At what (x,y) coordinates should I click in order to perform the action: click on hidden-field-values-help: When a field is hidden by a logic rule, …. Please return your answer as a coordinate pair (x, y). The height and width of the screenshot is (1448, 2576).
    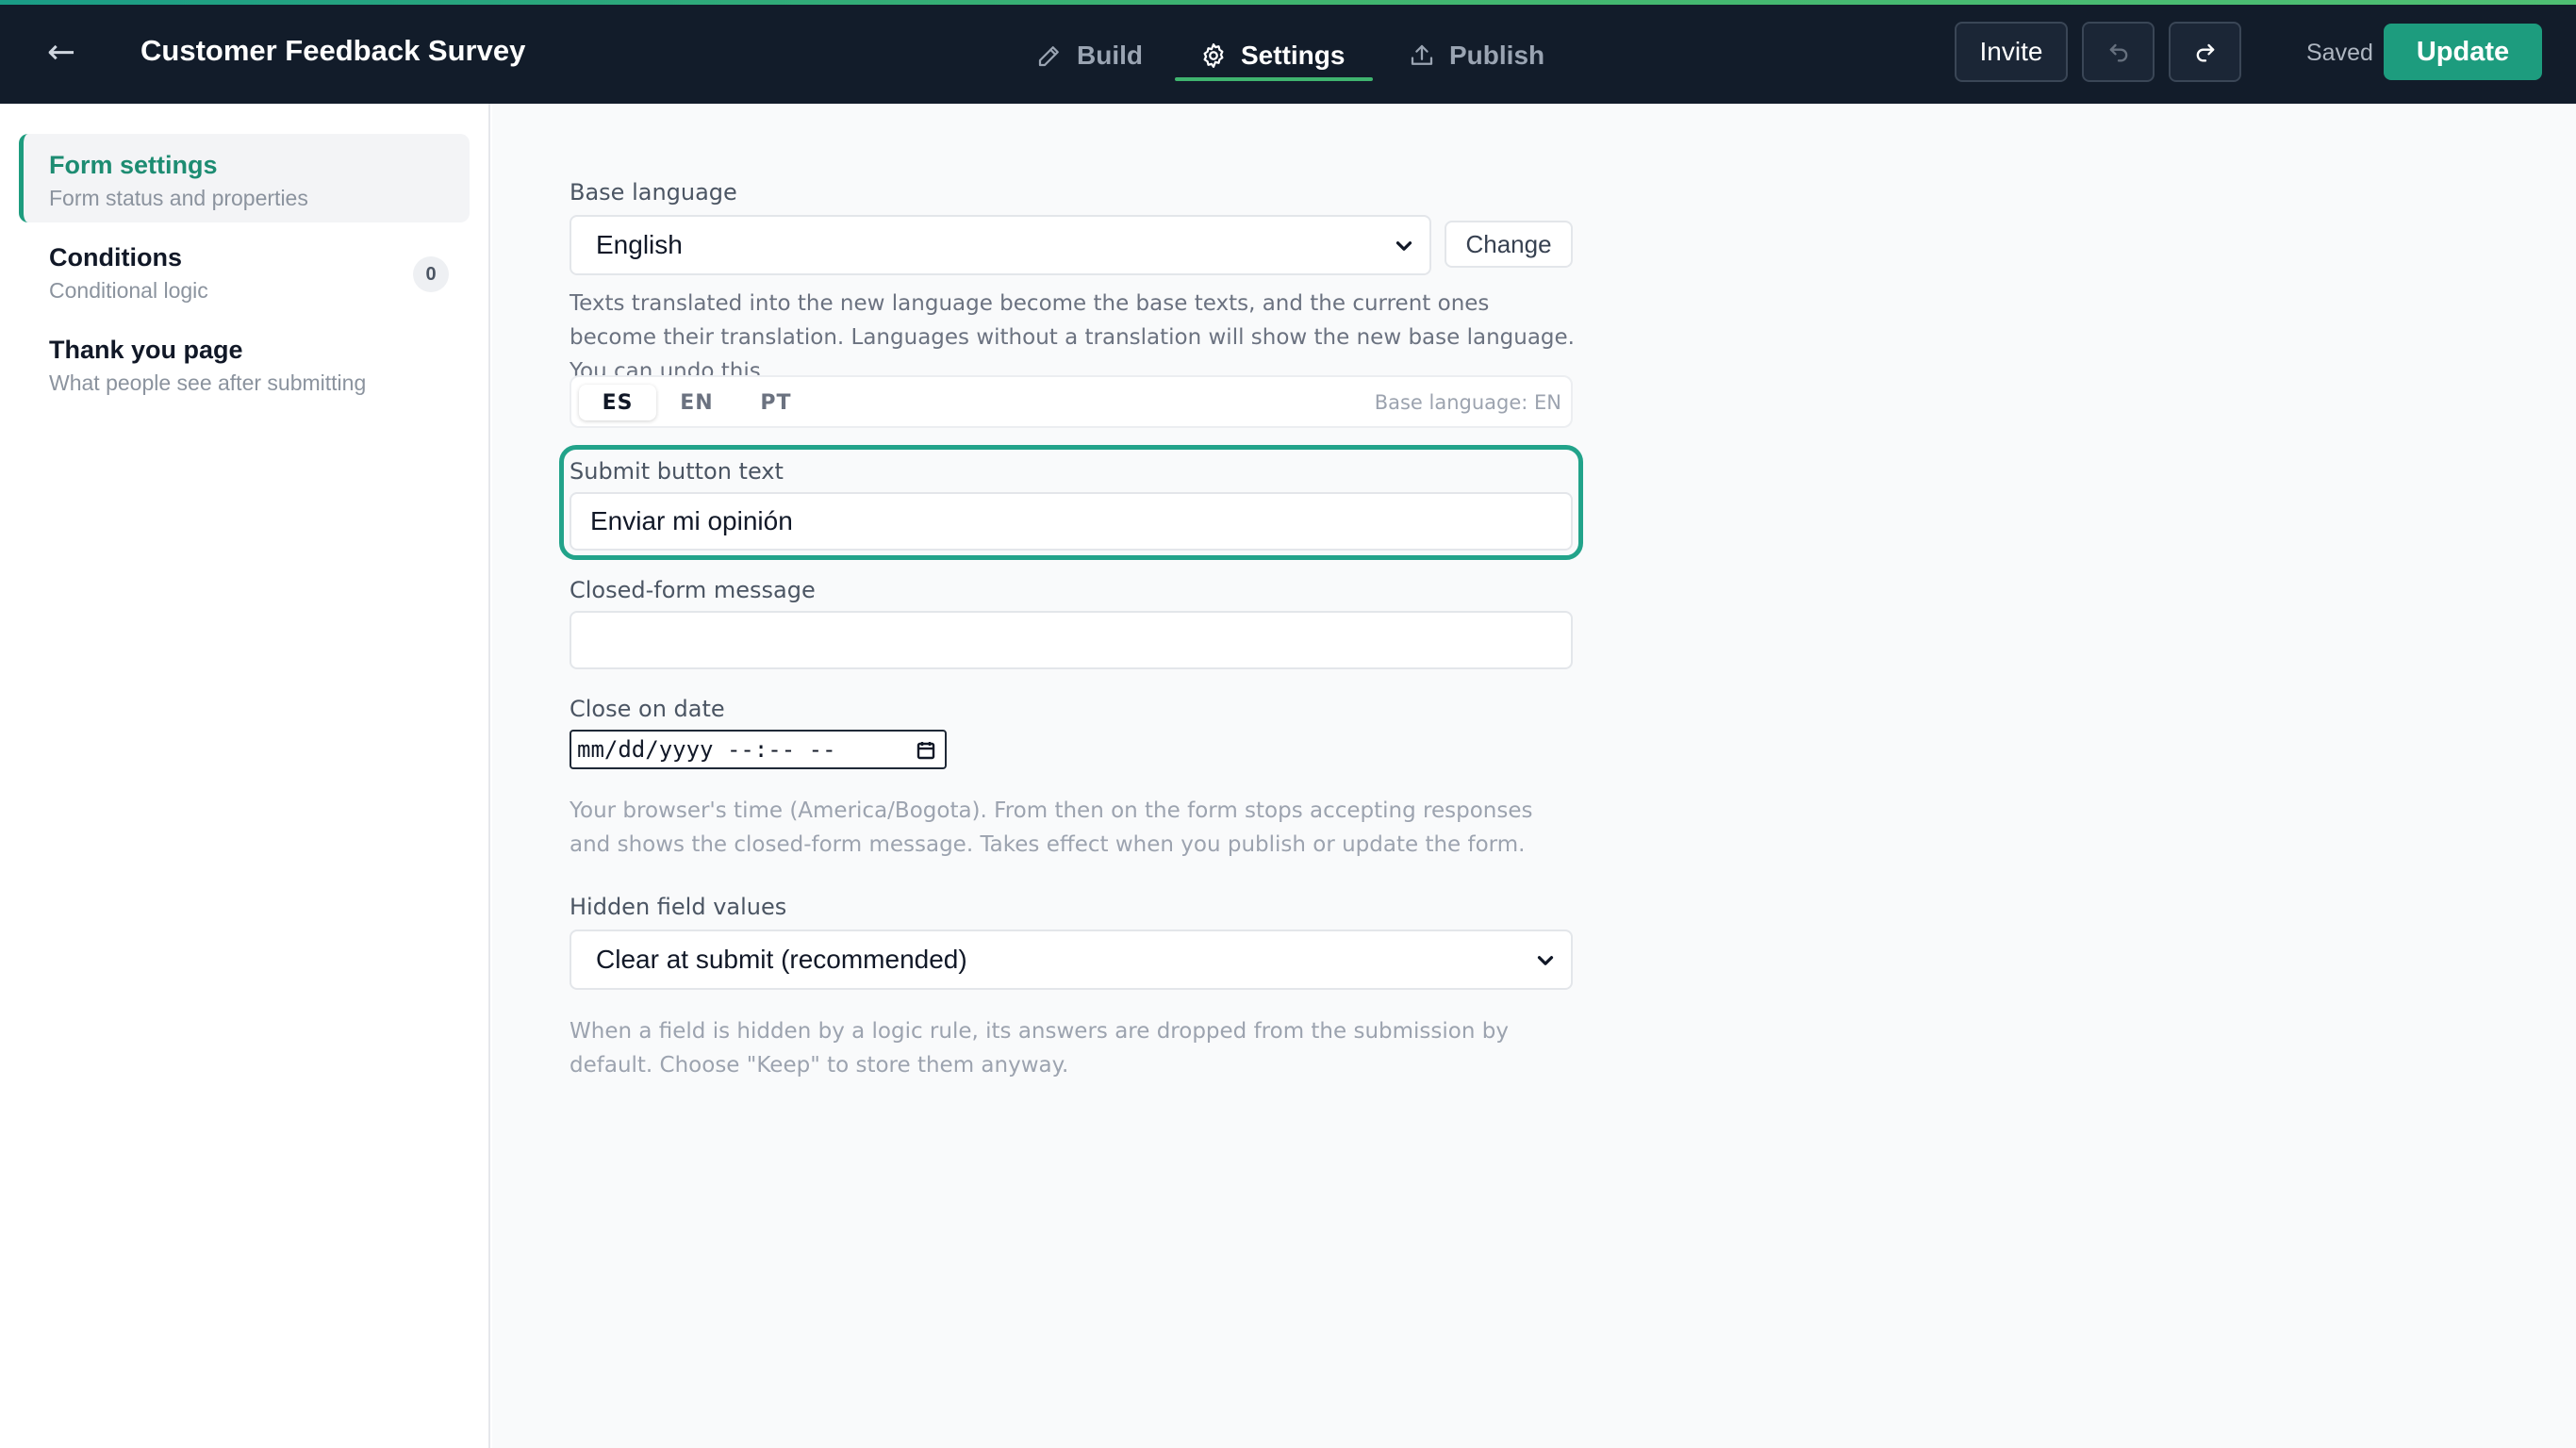
    Looking at the image, I should click on (1039, 1048).